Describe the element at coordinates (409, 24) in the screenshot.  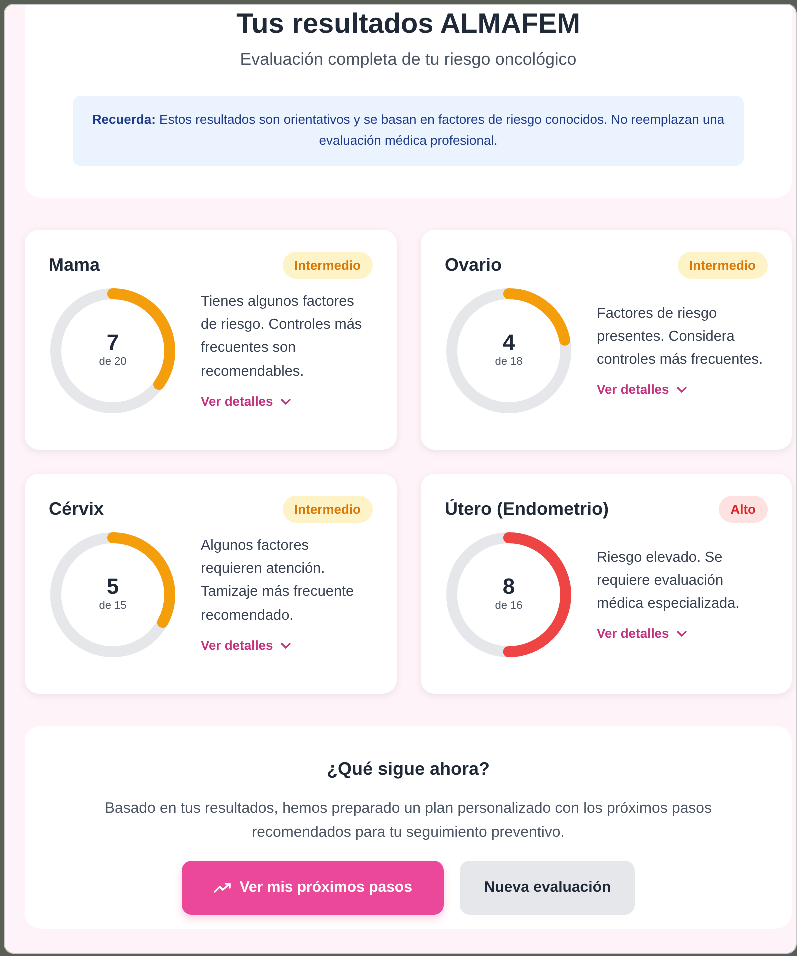
I see `page-title: Tus resultados ALMAFEM` at that location.